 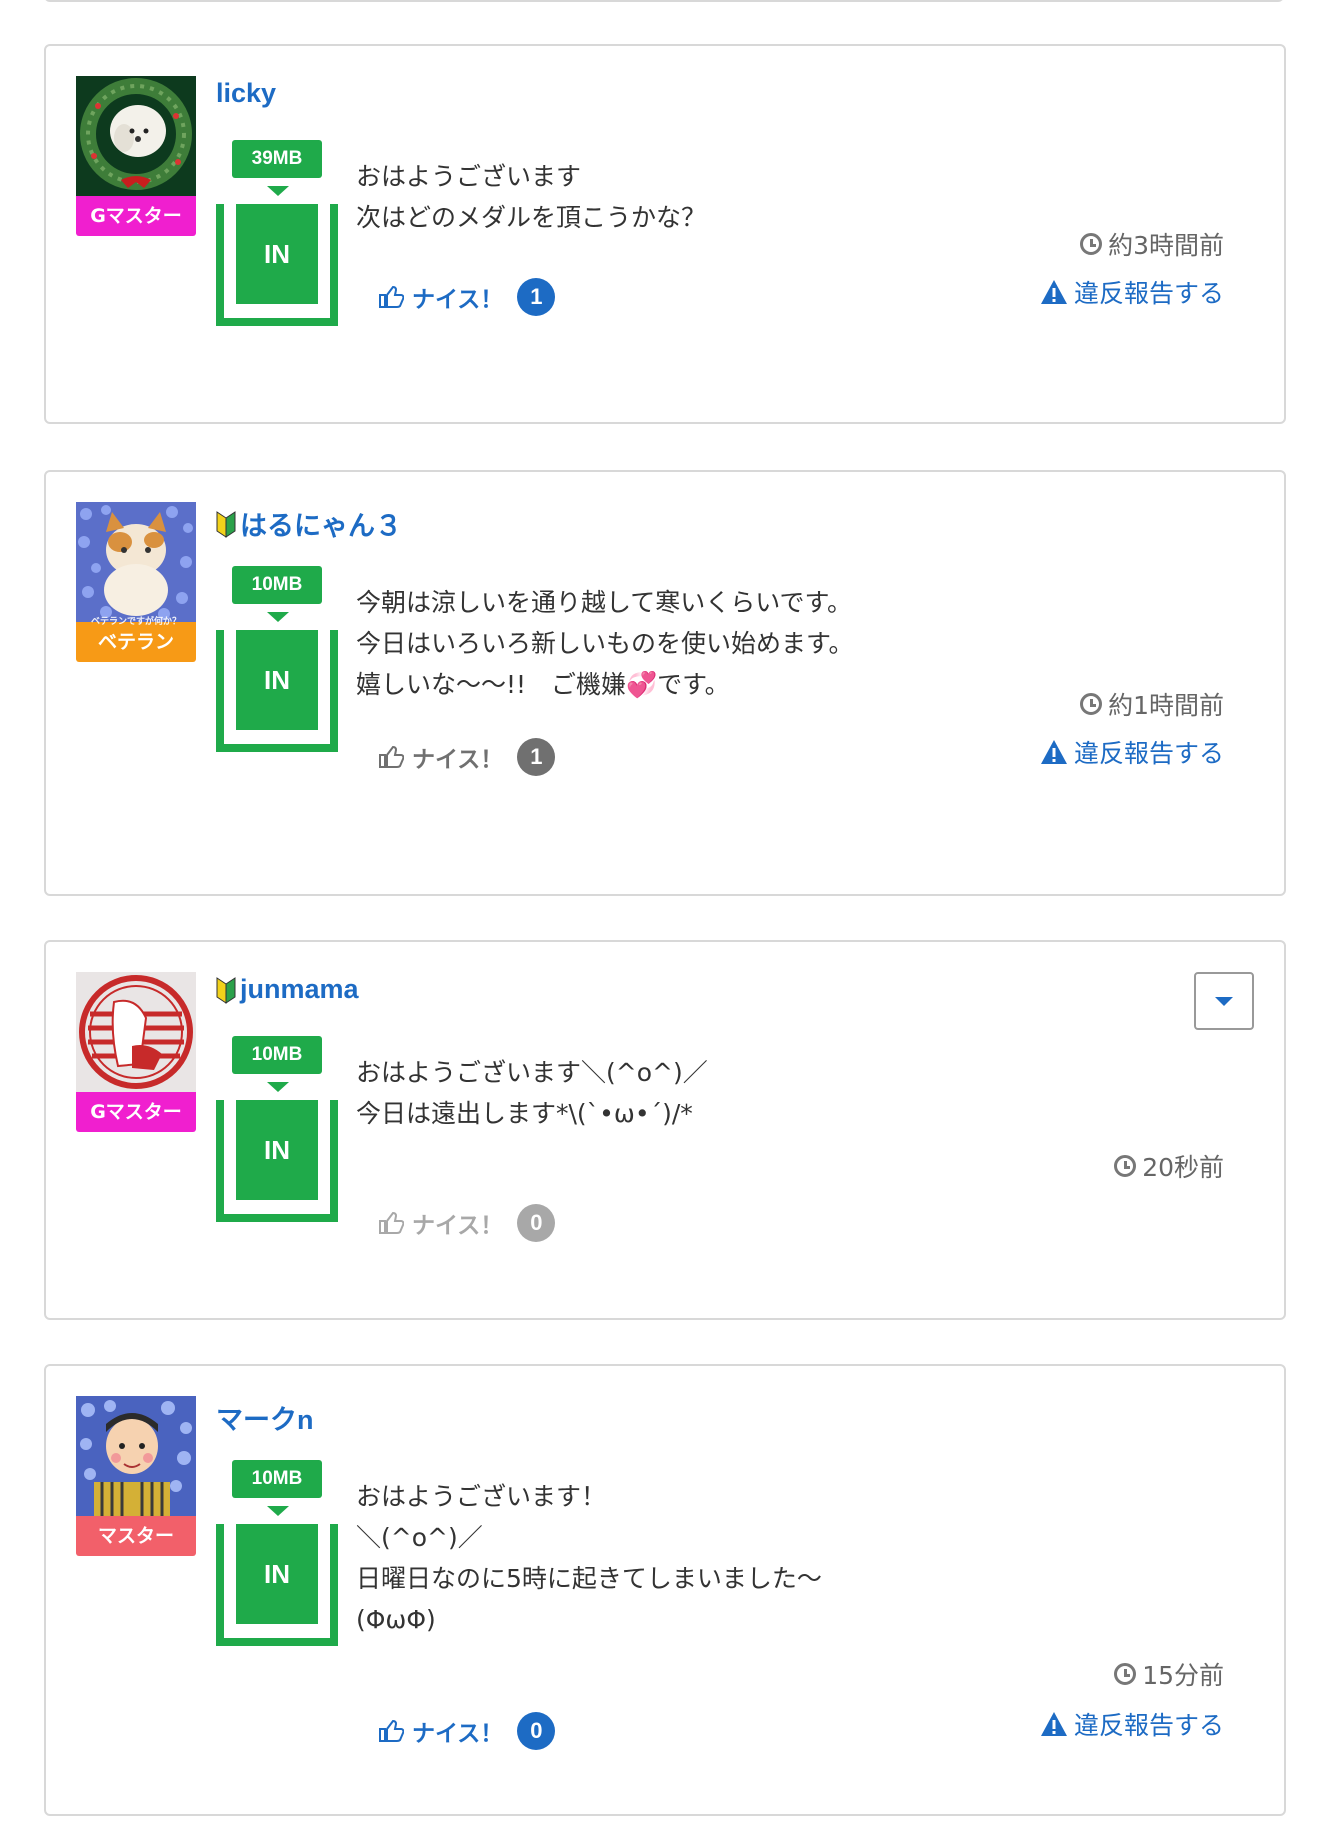 I want to click on username-link: junmama, so click(x=287, y=989).